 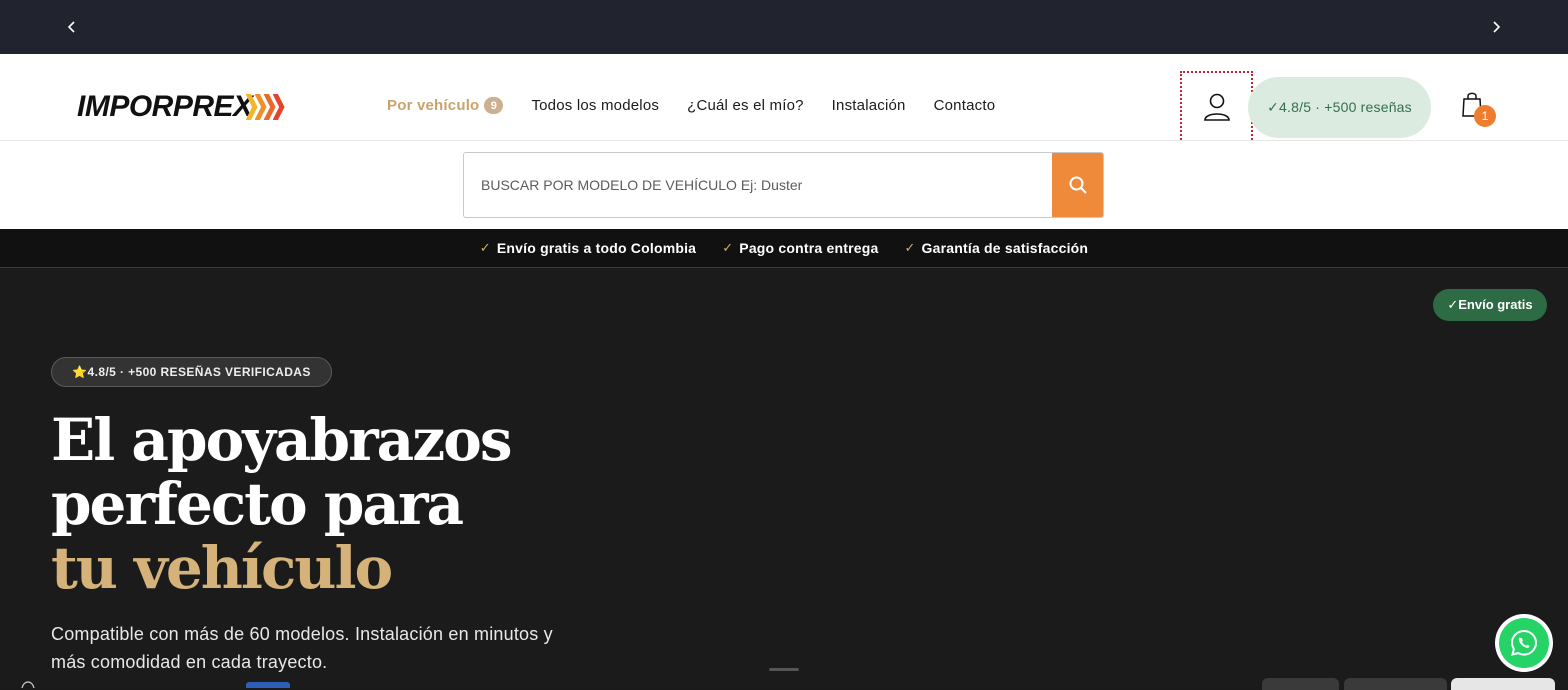 I want to click on account-button, so click(x=1216, y=107).